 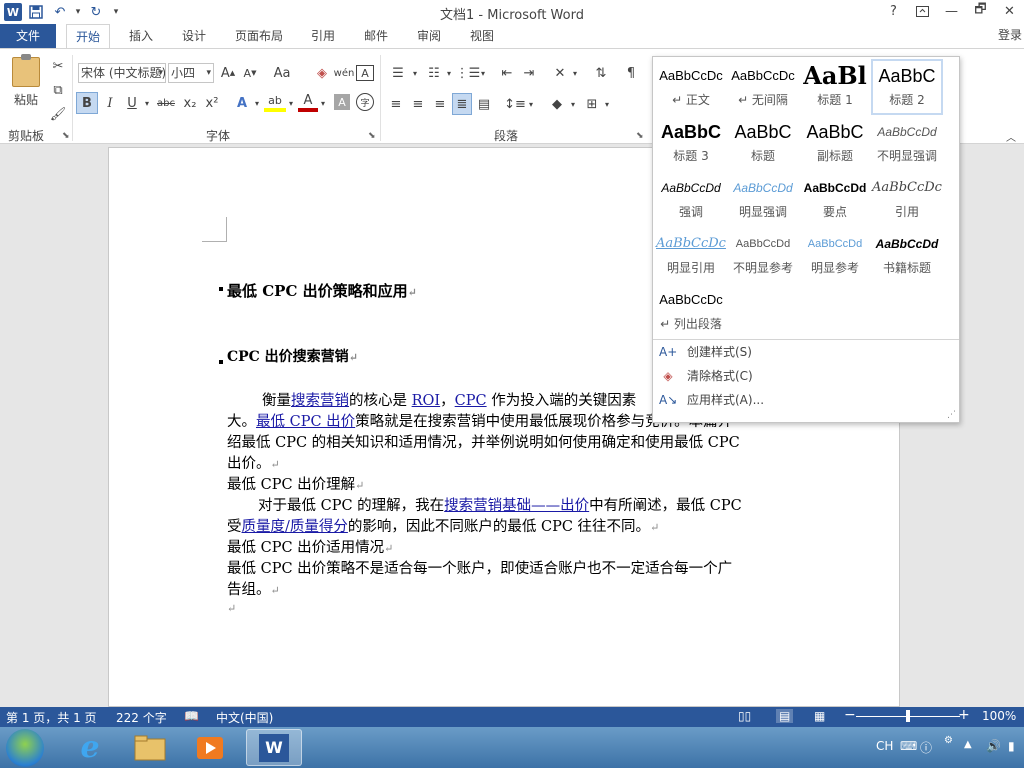 What do you see at coordinates (190, 103) in the screenshot?
I see `subscript-button: x₂` at bounding box center [190, 103].